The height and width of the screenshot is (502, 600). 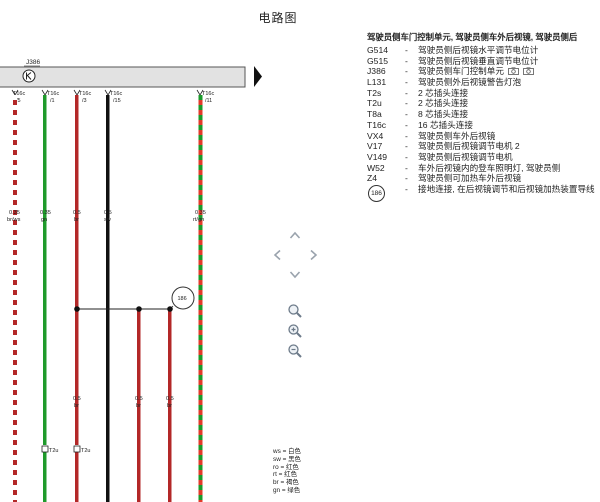 I want to click on zoom-in-icon, so click(x=295, y=331).